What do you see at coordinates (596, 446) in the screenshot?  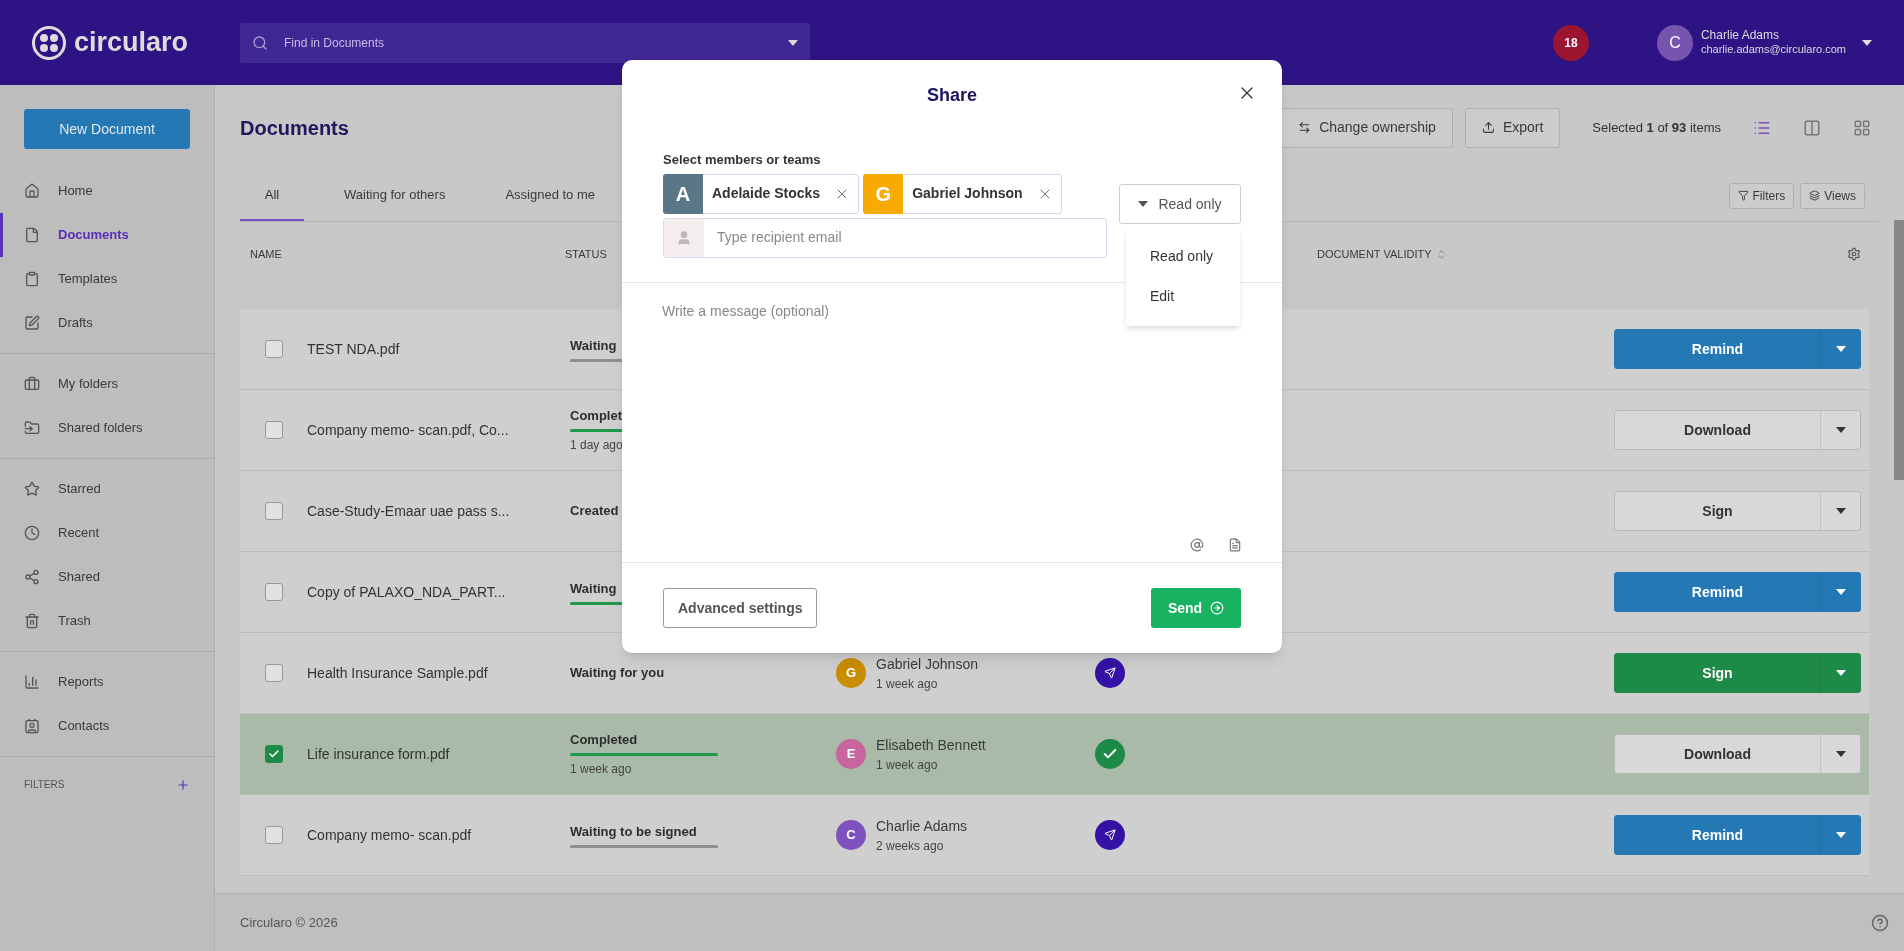 I see `status-time: 1 day ago` at bounding box center [596, 446].